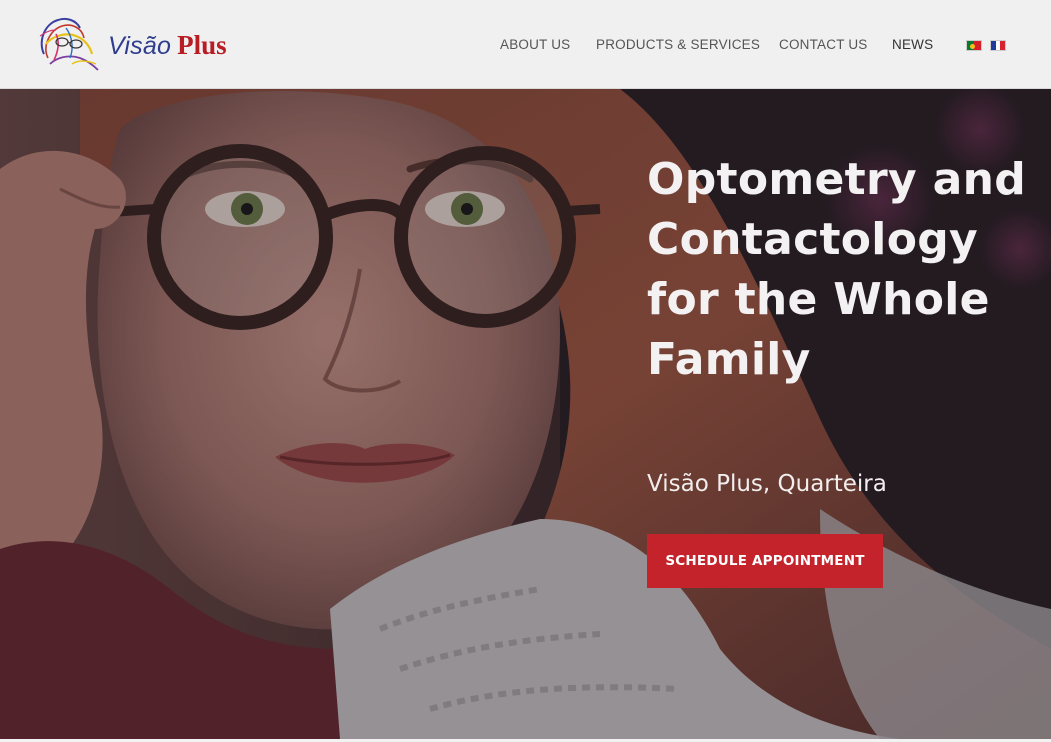 This screenshot has height=742, width=1051. I want to click on nav-products-services: PRODUCTS & SERVICES, so click(678, 45).